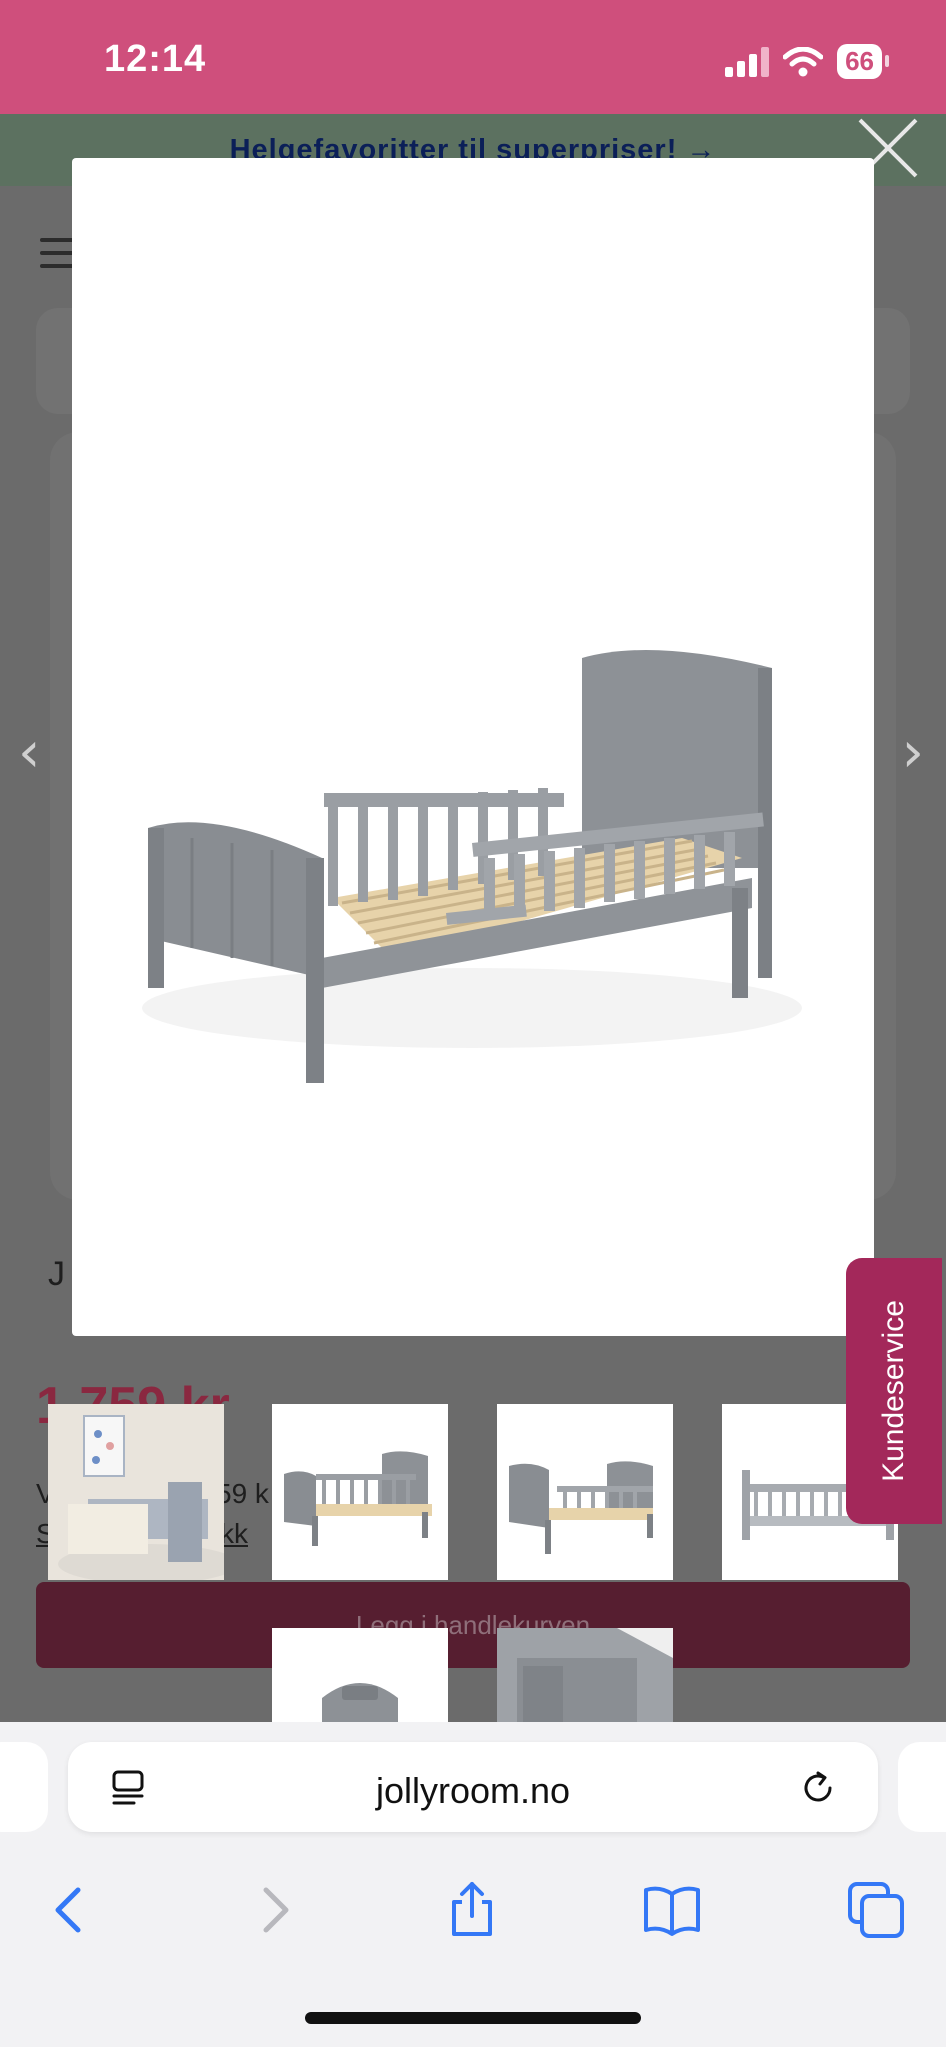 This screenshot has width=946, height=2047. I want to click on customer-service-label: Kundeservice, so click(893, 1391).